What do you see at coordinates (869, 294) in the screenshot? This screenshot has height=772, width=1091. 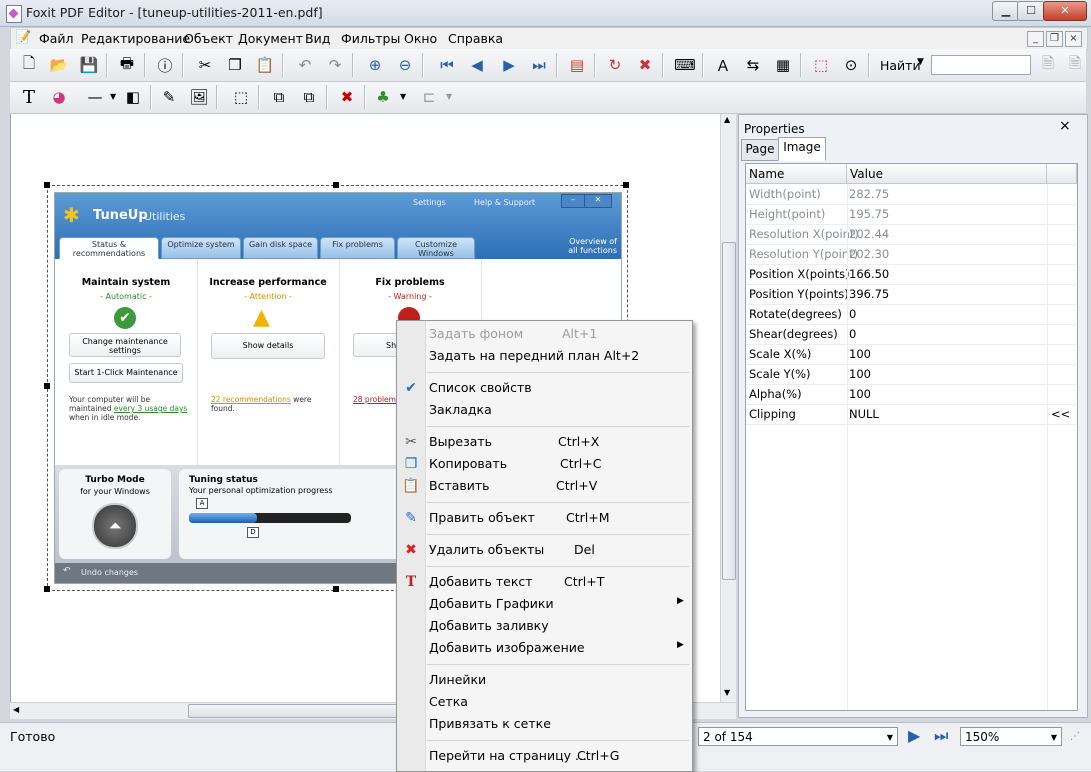 I see `property-value: 396.75` at bounding box center [869, 294].